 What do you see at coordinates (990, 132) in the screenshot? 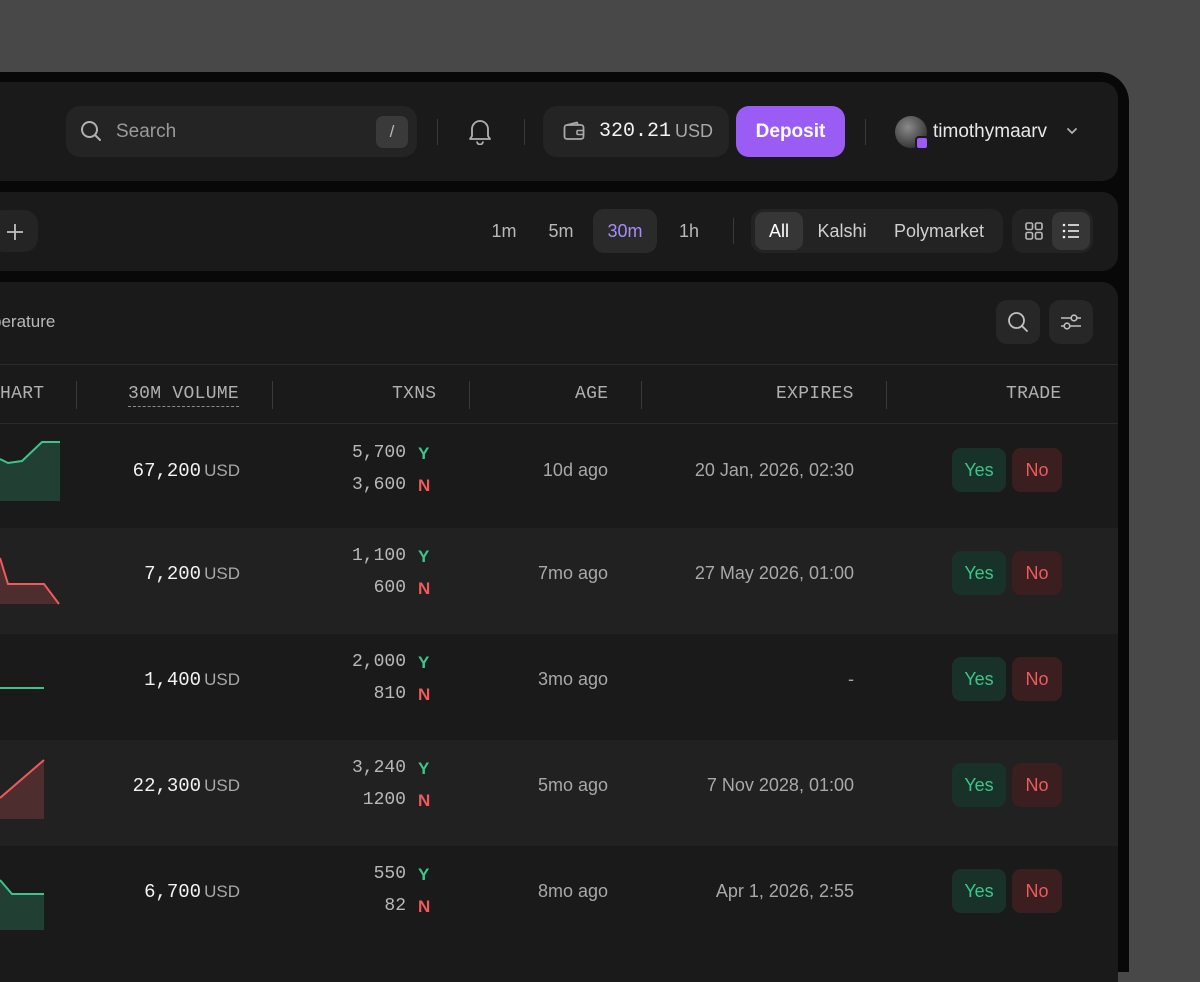
I see `username: timothymaarv` at bounding box center [990, 132].